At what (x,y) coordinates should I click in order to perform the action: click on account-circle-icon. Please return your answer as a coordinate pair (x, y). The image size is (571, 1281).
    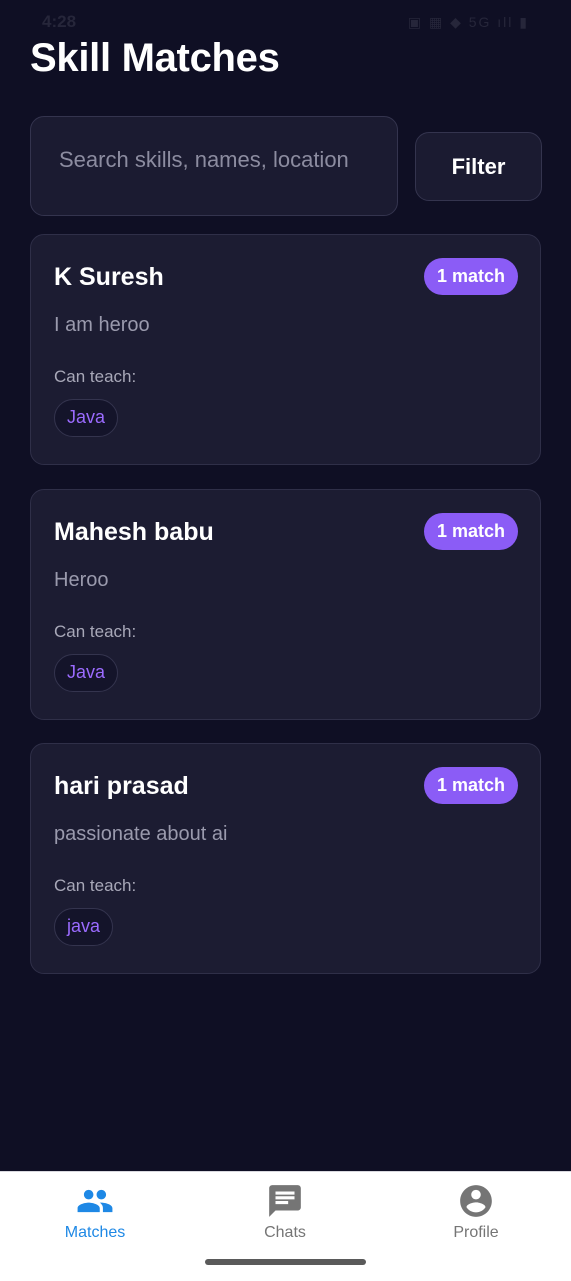
    Looking at the image, I should click on (476, 1201).